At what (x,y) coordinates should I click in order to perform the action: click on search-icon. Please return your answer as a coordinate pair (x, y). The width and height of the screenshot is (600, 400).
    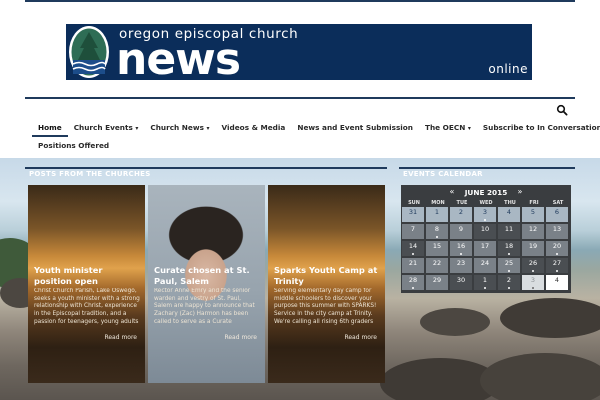
    Looking at the image, I should click on (562, 110).